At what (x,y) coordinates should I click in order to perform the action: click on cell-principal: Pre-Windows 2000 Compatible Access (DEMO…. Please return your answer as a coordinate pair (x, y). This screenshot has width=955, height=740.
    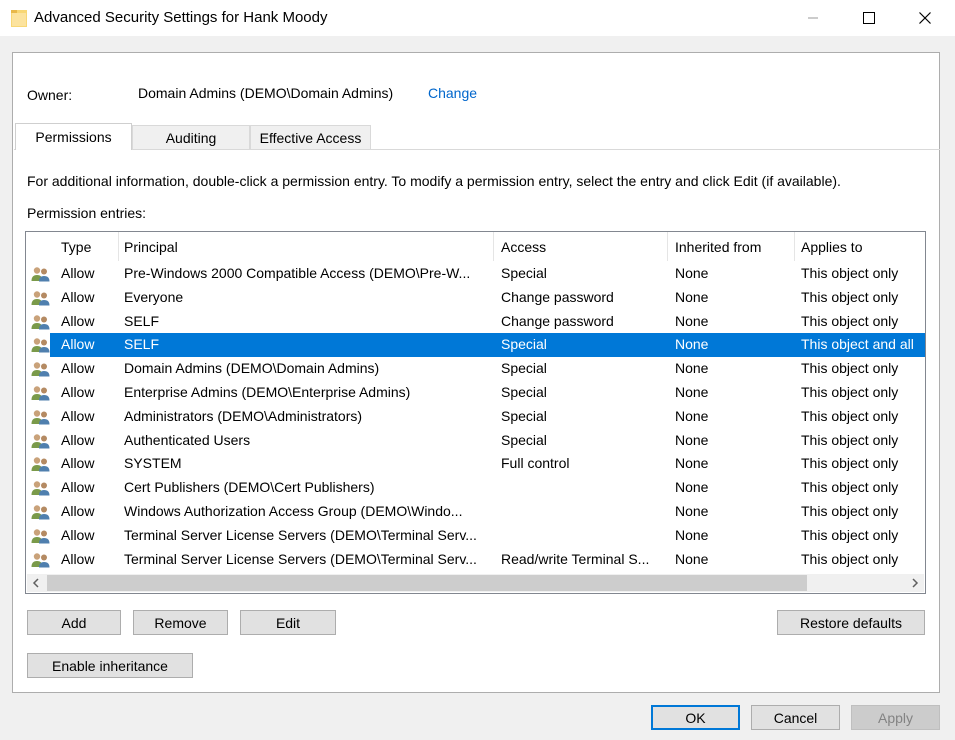
    Looking at the image, I should click on (297, 273).